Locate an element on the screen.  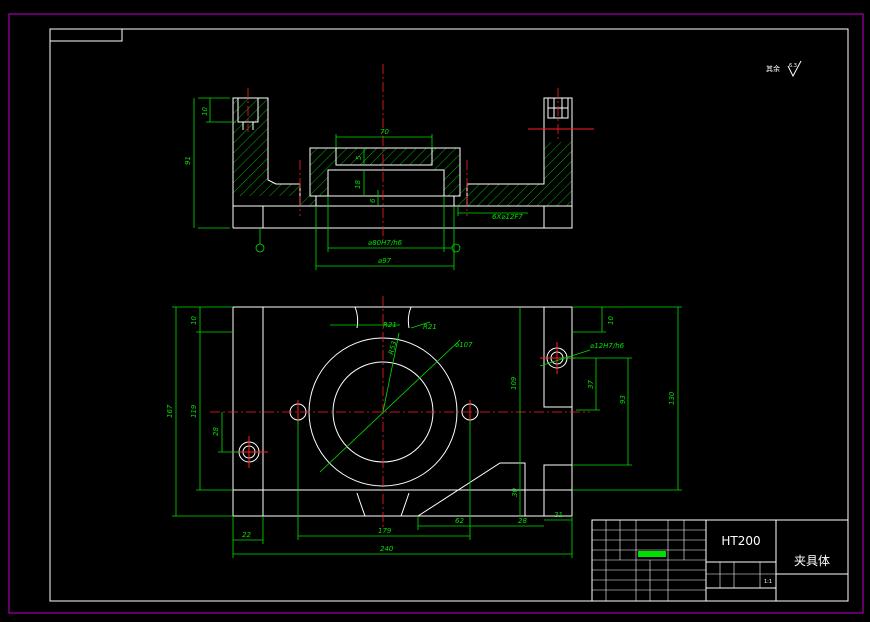
dim-right-130: 130 is located at coordinates (672, 398).